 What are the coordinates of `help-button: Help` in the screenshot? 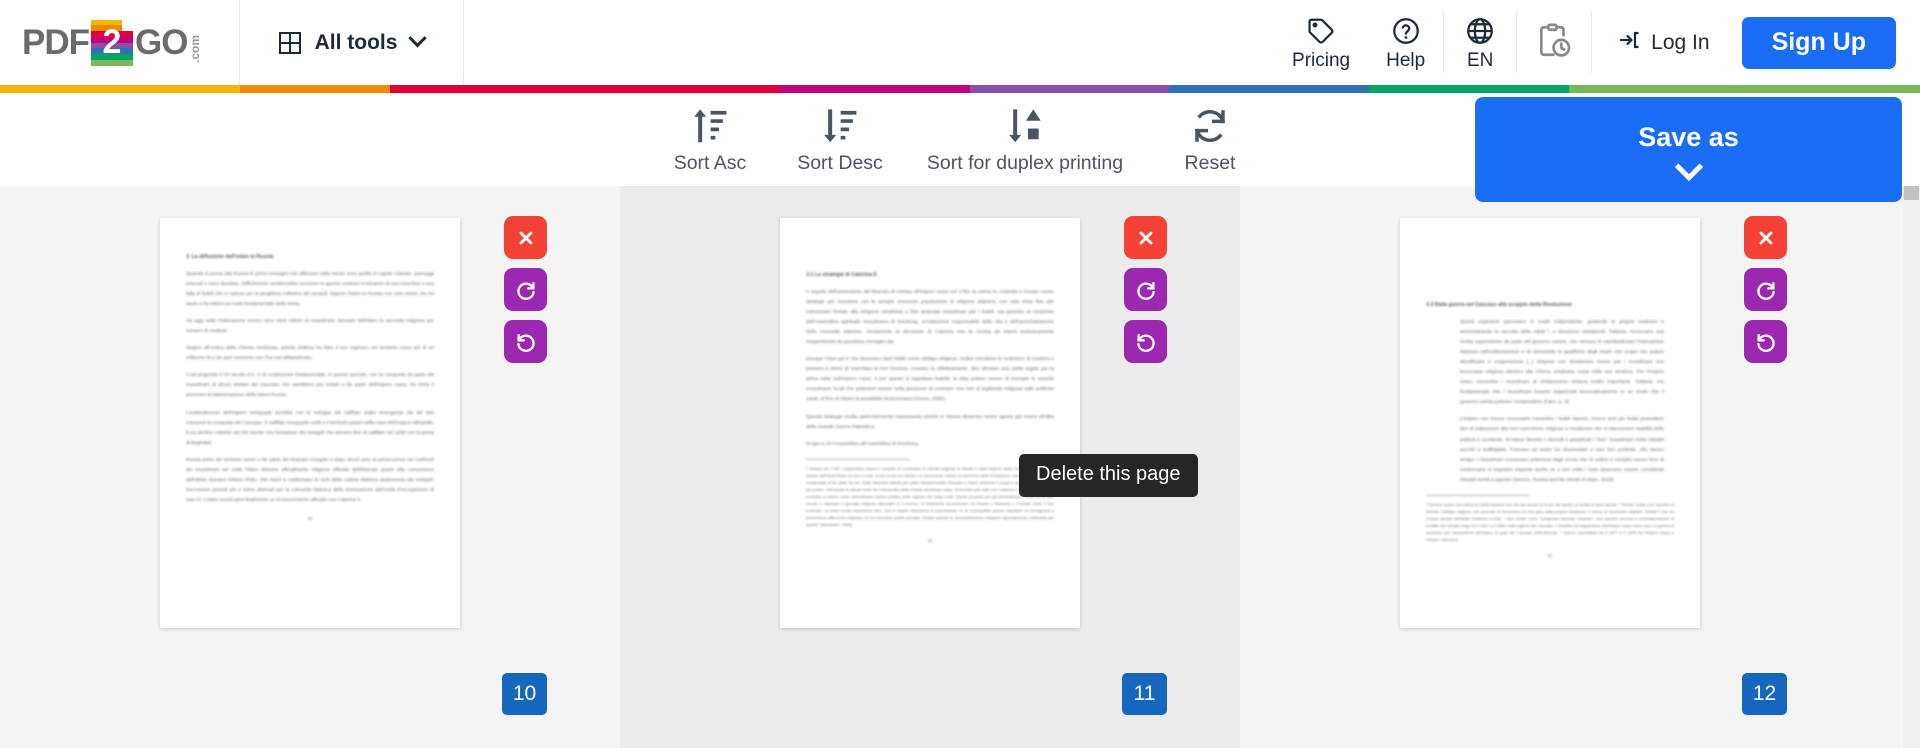 It's located at (1405, 42).